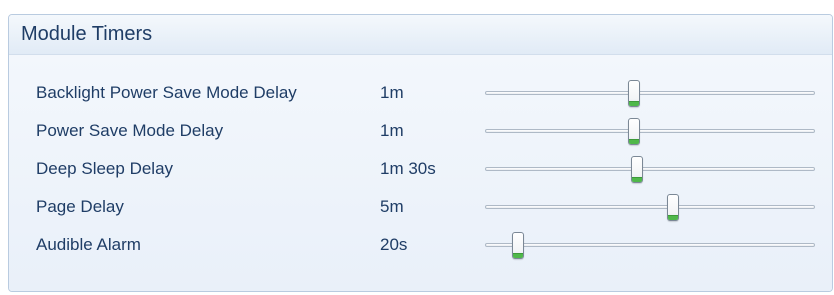 The width and height of the screenshot is (834, 295). I want to click on panel-header: Module Timers, so click(420, 35).